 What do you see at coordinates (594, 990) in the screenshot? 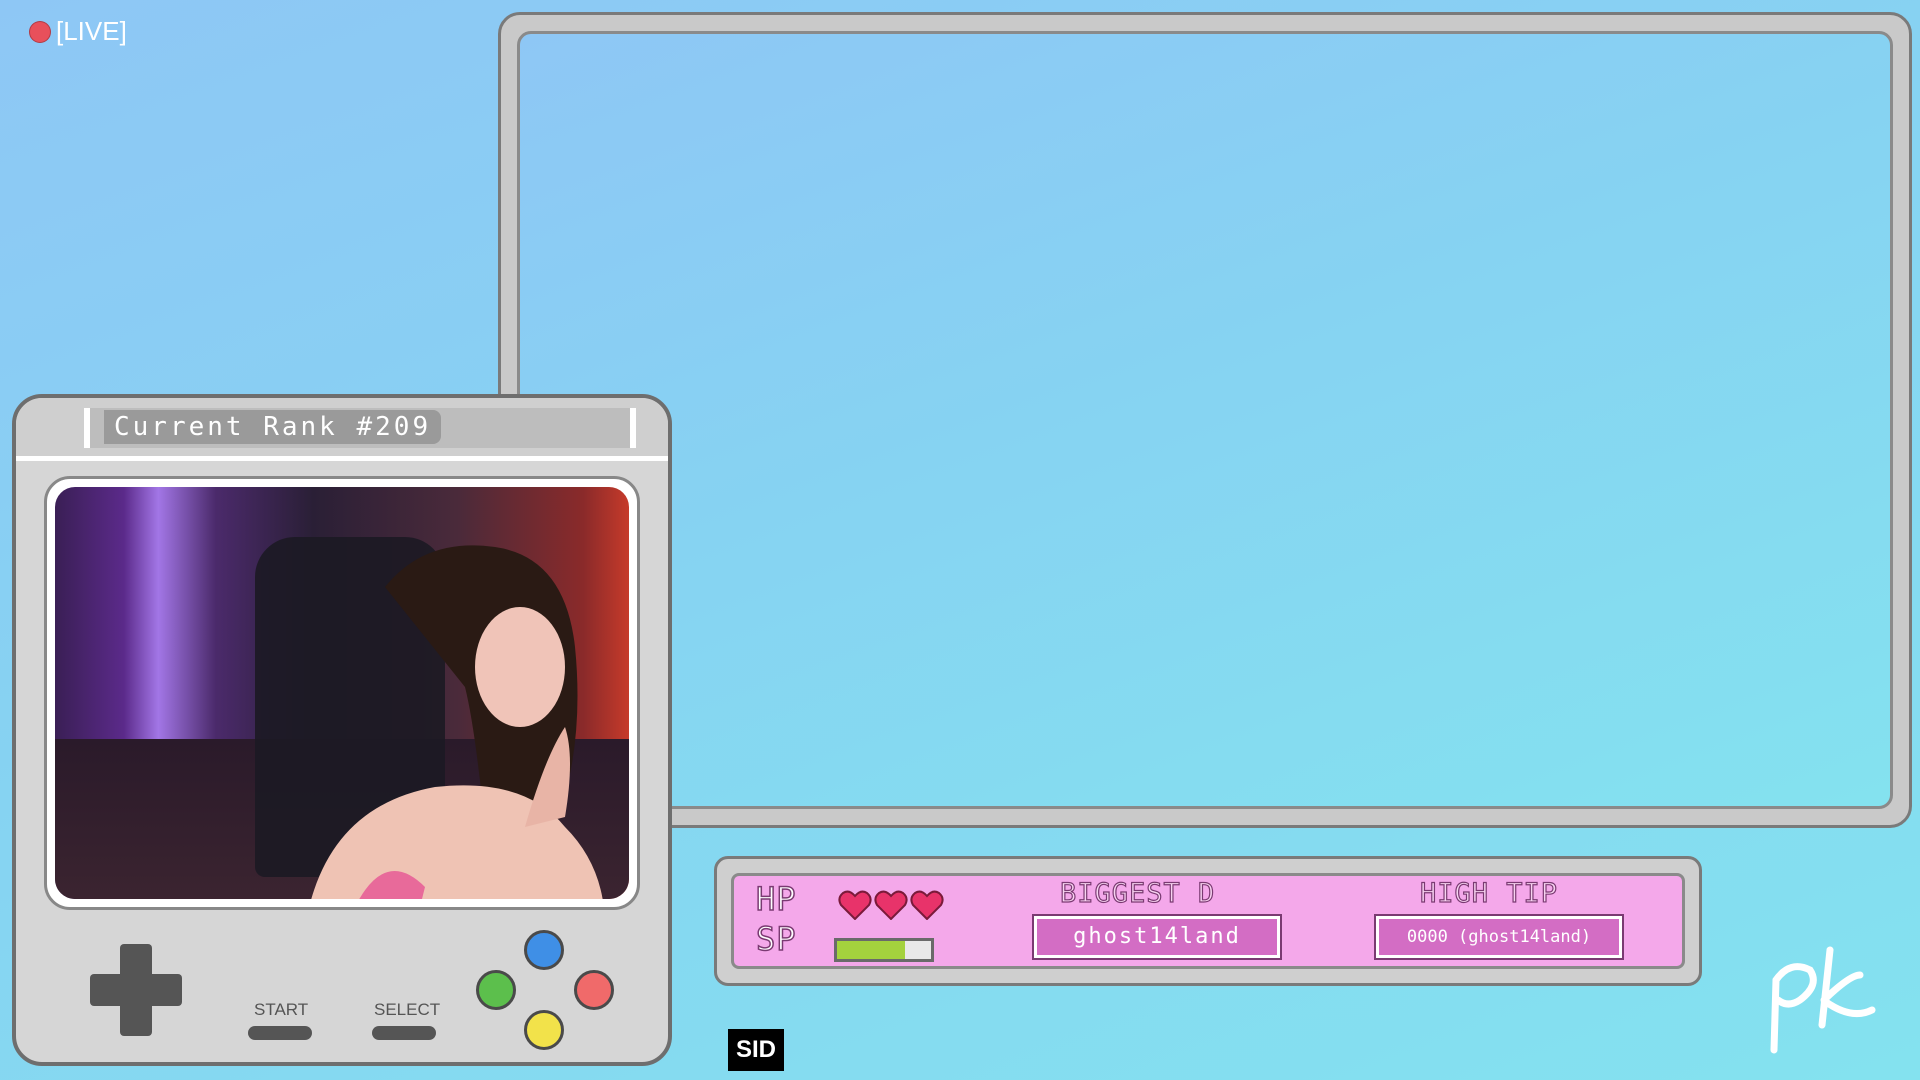
I see `red-button-icon` at bounding box center [594, 990].